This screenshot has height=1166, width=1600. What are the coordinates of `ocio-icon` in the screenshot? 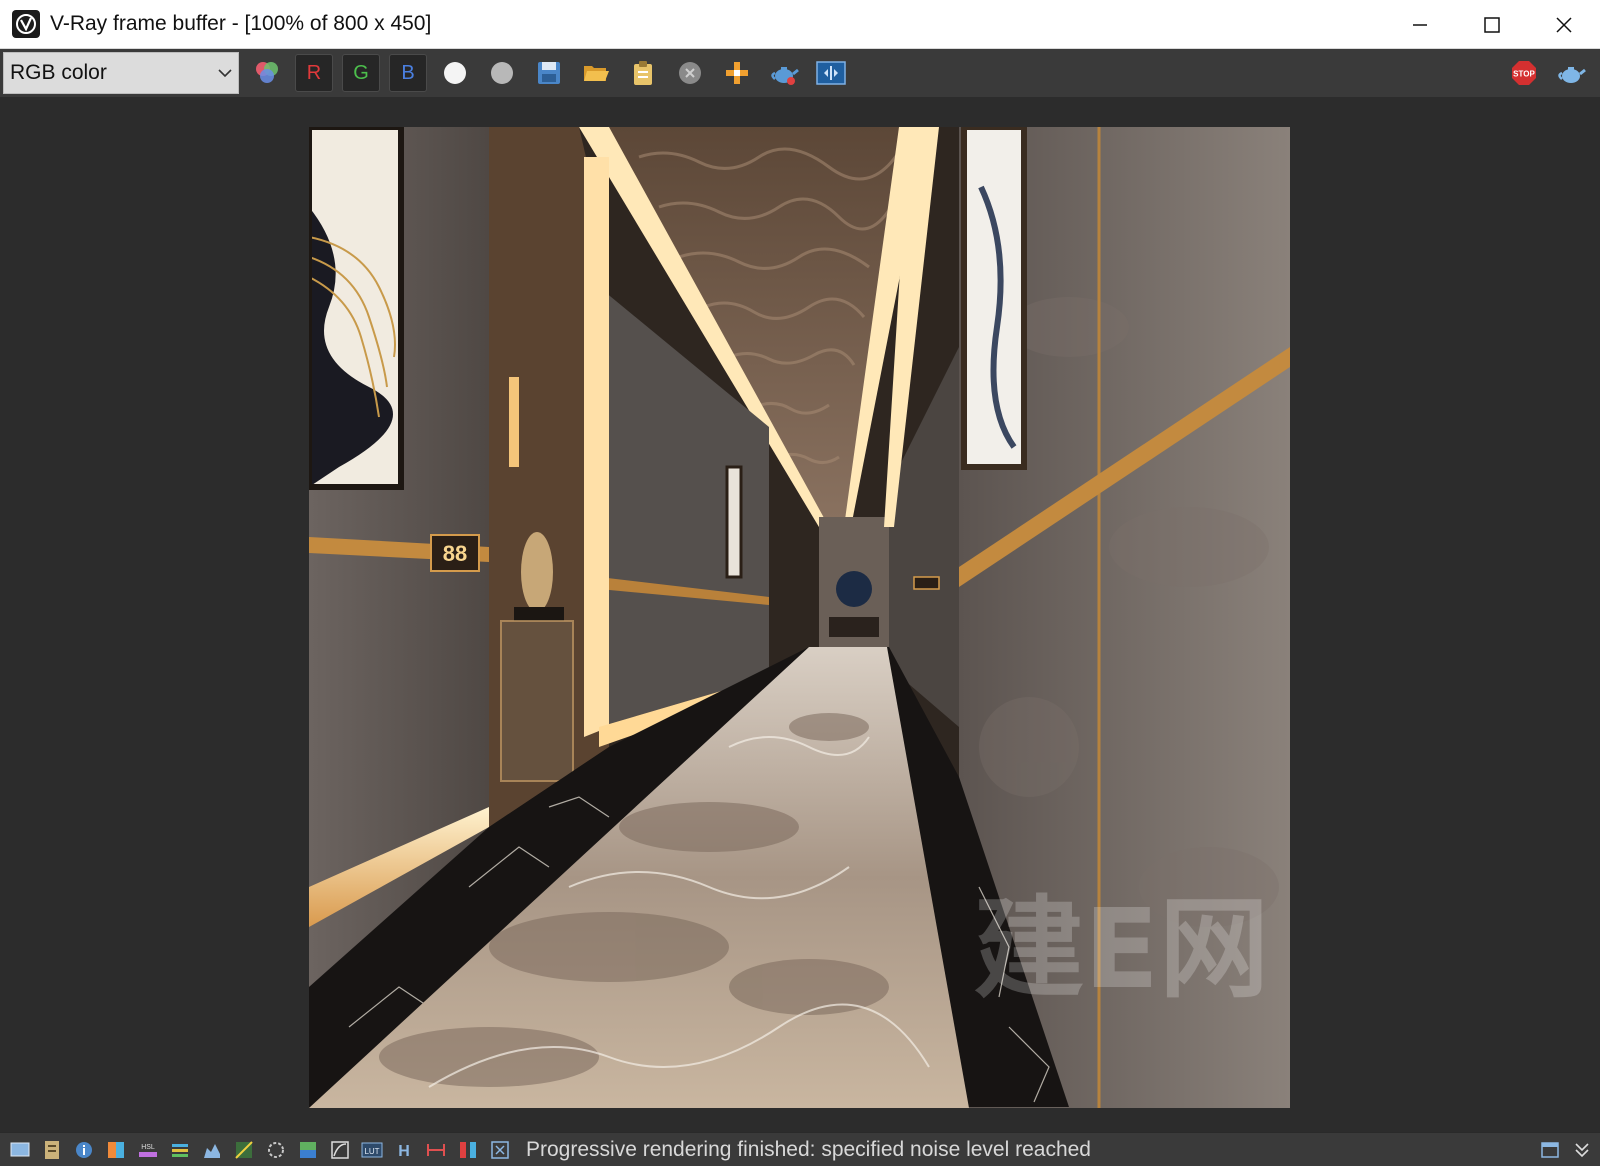 It's located at (436, 1149).